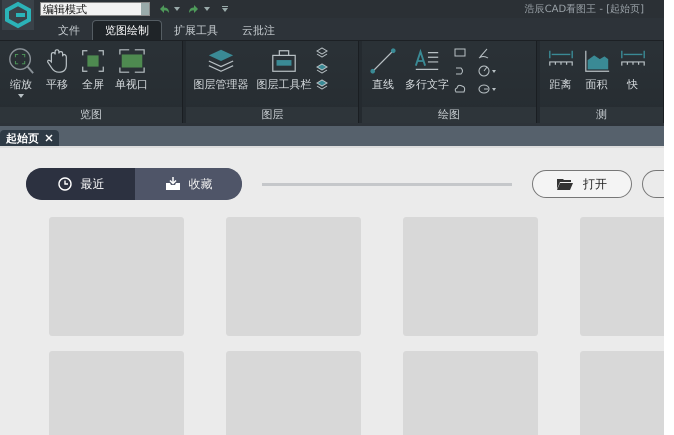 This screenshot has height=435, width=674. Describe the element at coordinates (225, 9) in the screenshot. I see `customize-icon` at that location.